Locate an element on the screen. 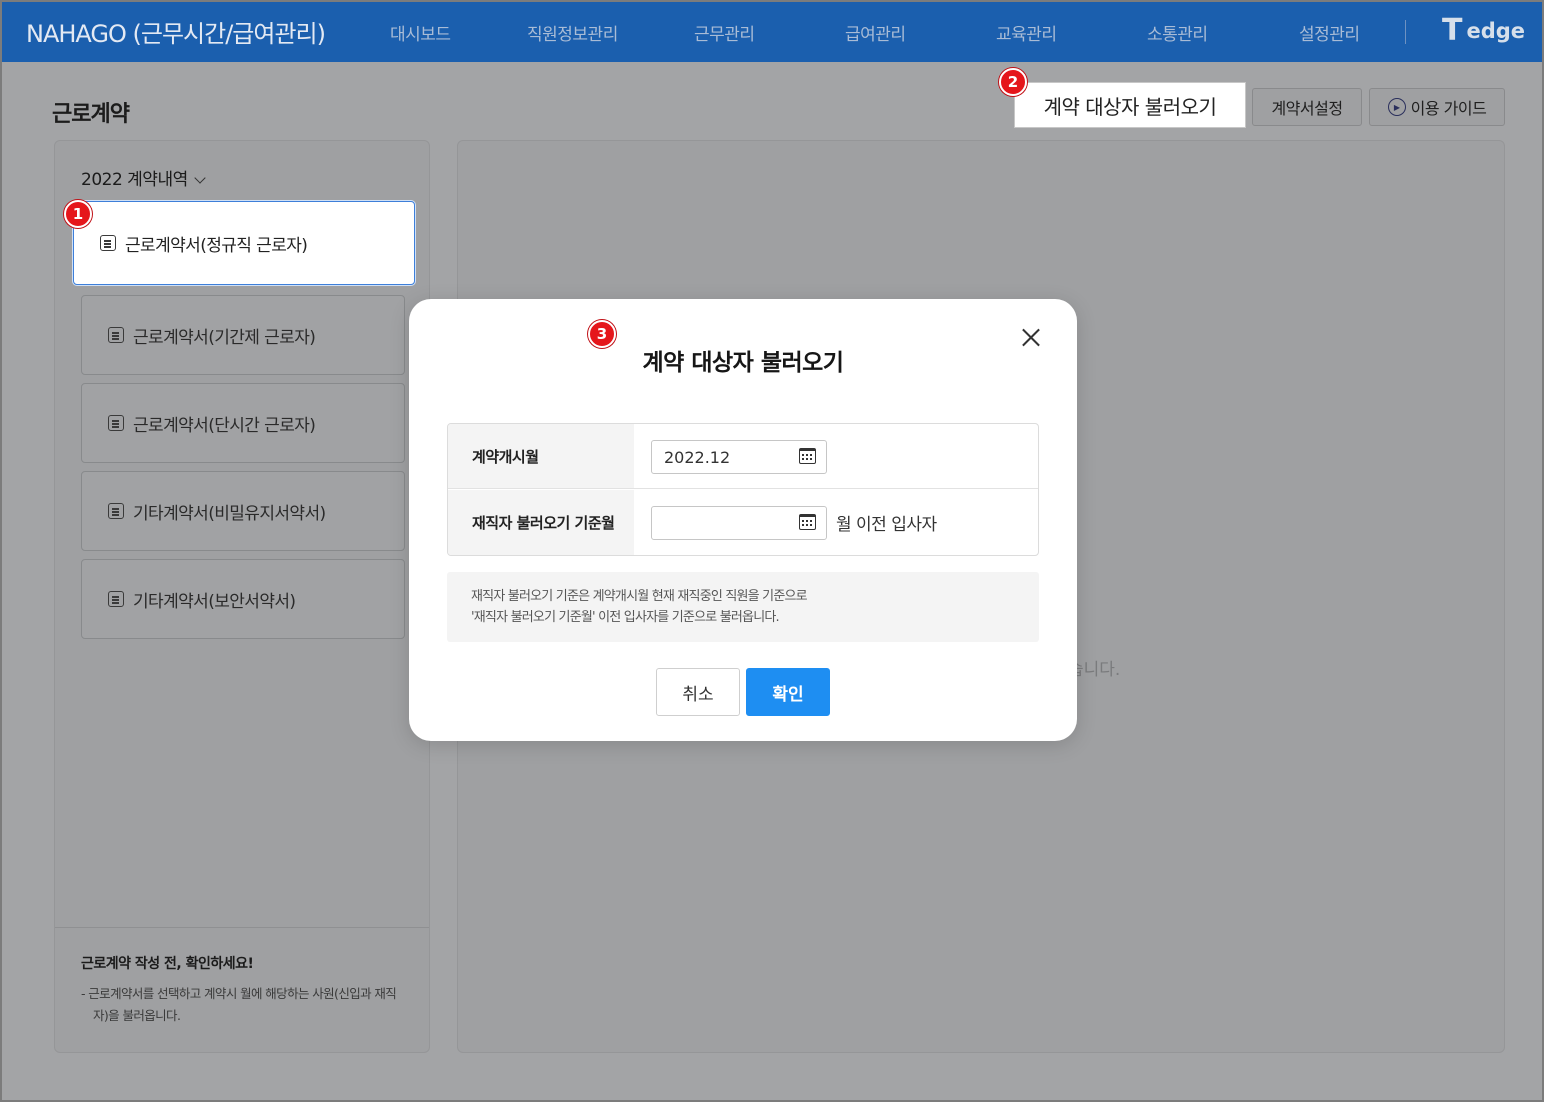 The height and width of the screenshot is (1102, 1544). step-badge-1: 1 is located at coordinates (78, 214).